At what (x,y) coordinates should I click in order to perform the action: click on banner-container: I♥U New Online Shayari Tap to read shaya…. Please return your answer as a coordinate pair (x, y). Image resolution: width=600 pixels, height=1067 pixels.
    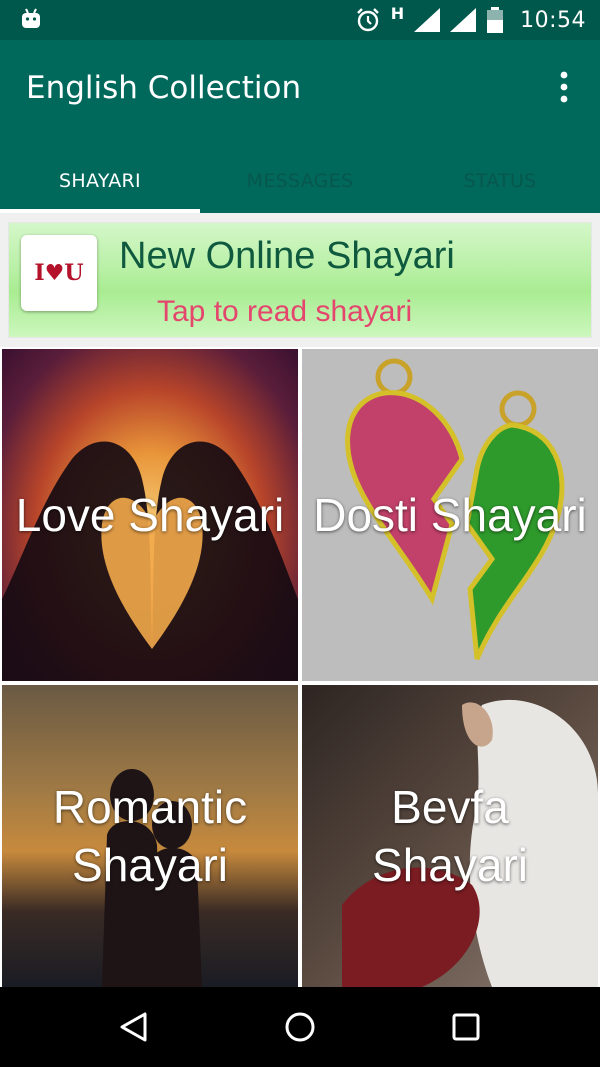
    Looking at the image, I should click on (300, 280).